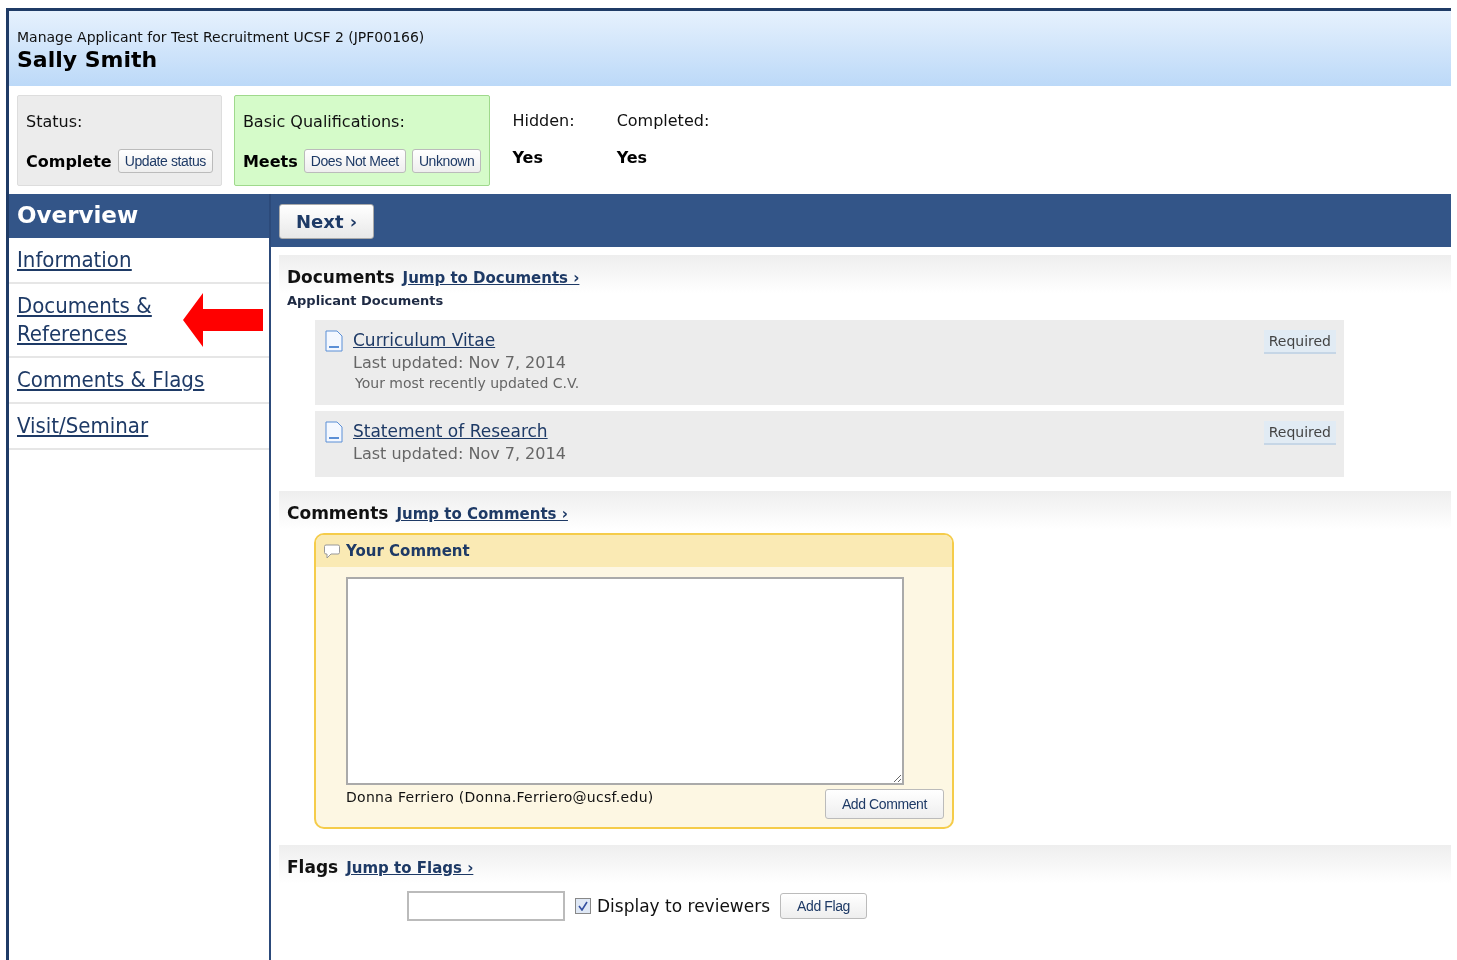 Image resolution: width=1457 pixels, height=960 pixels. Describe the element at coordinates (410, 868) in the screenshot. I see `jump-link: Jump to Flags ›` at that location.